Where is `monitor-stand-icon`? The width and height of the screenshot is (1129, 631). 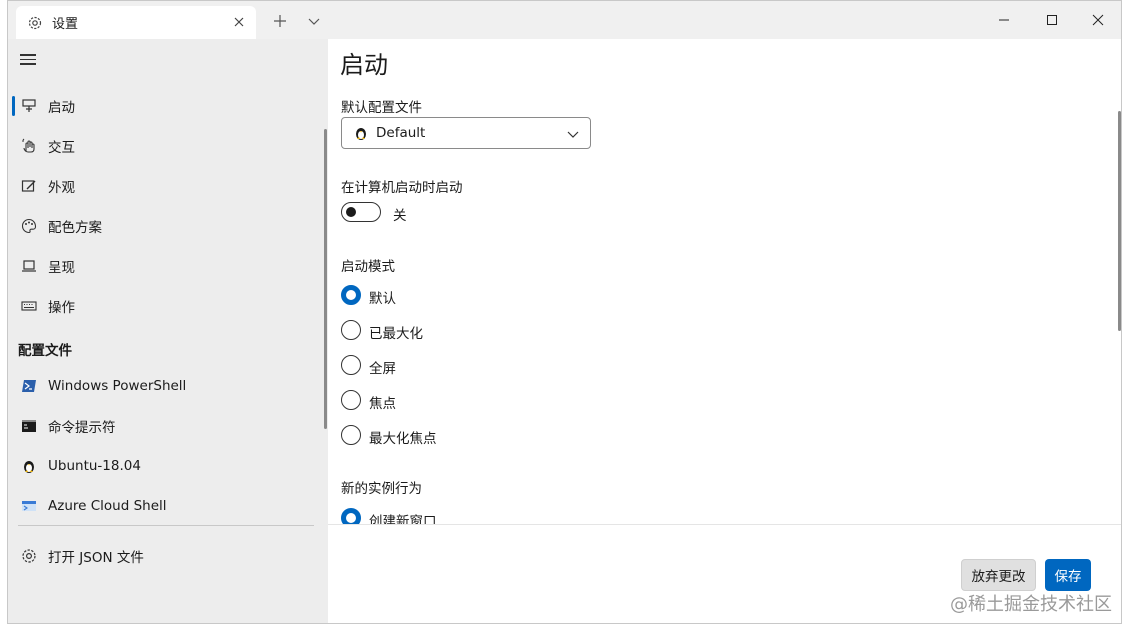
monitor-stand-icon is located at coordinates (29, 106).